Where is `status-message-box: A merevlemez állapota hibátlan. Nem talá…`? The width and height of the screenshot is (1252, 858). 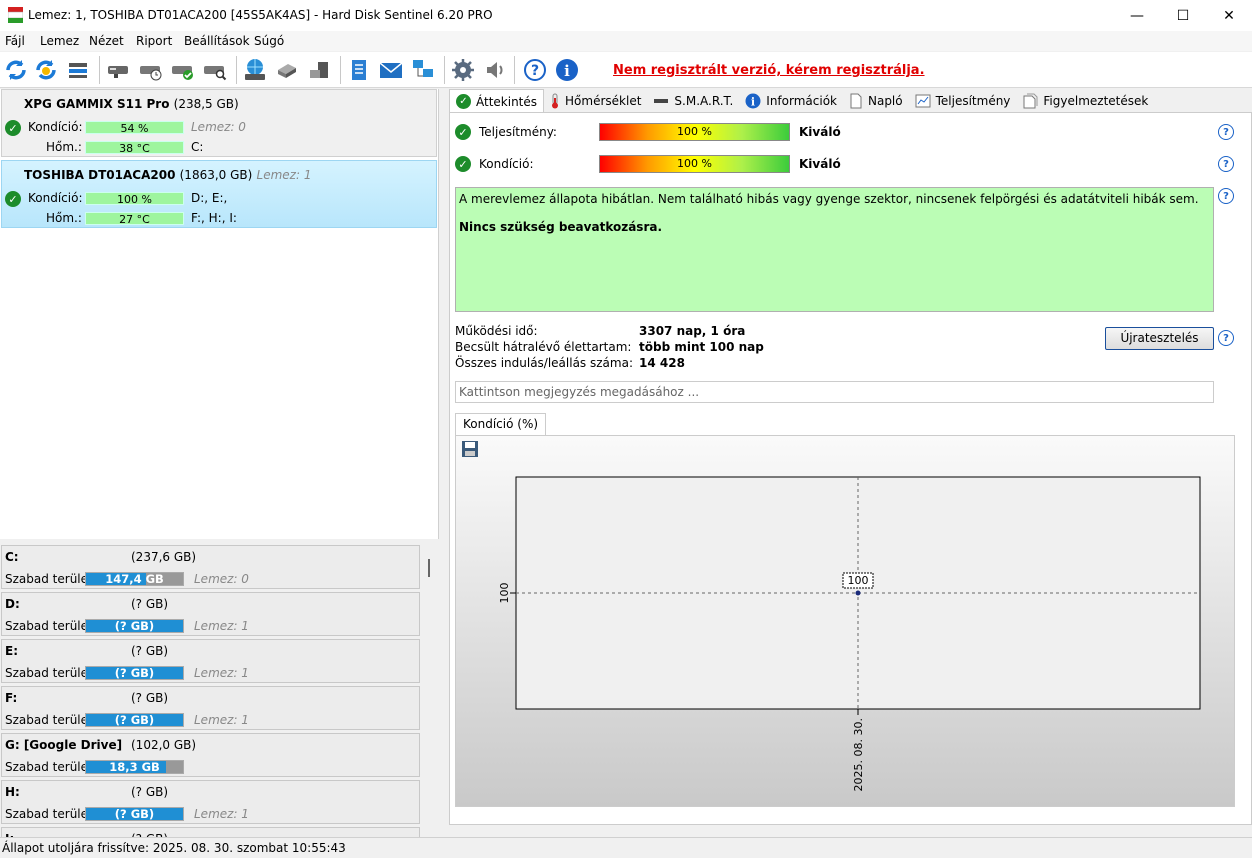
status-message-box: A merevlemez állapota hibátlan. Nem talá… is located at coordinates (834, 249).